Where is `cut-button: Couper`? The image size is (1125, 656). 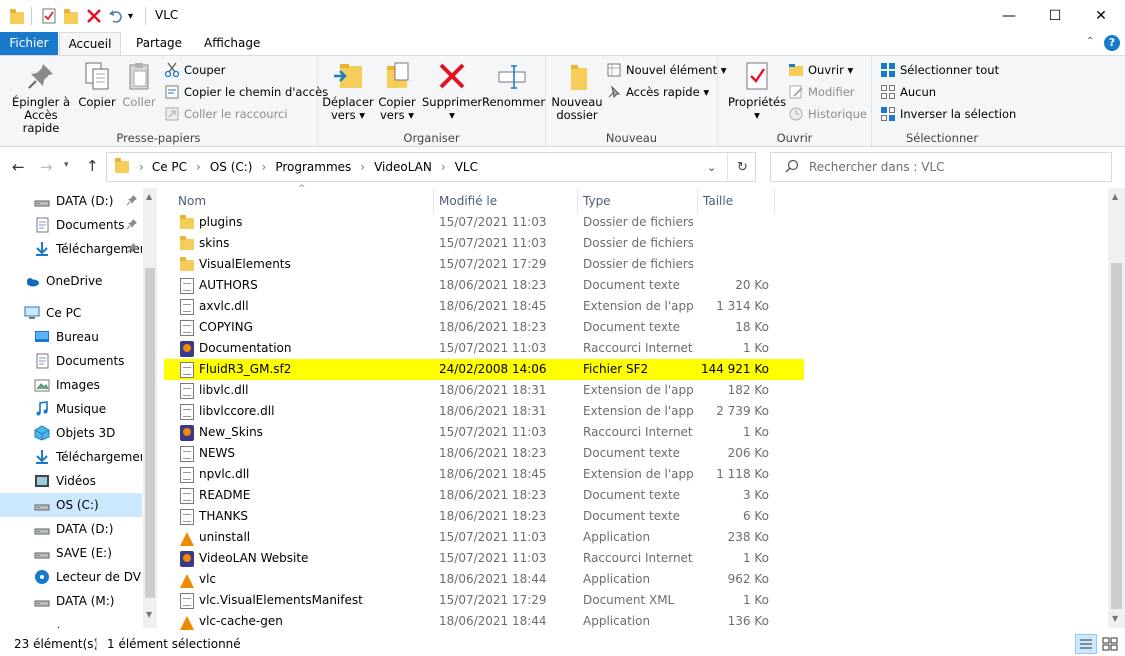 cut-button: Couper is located at coordinates (194, 70).